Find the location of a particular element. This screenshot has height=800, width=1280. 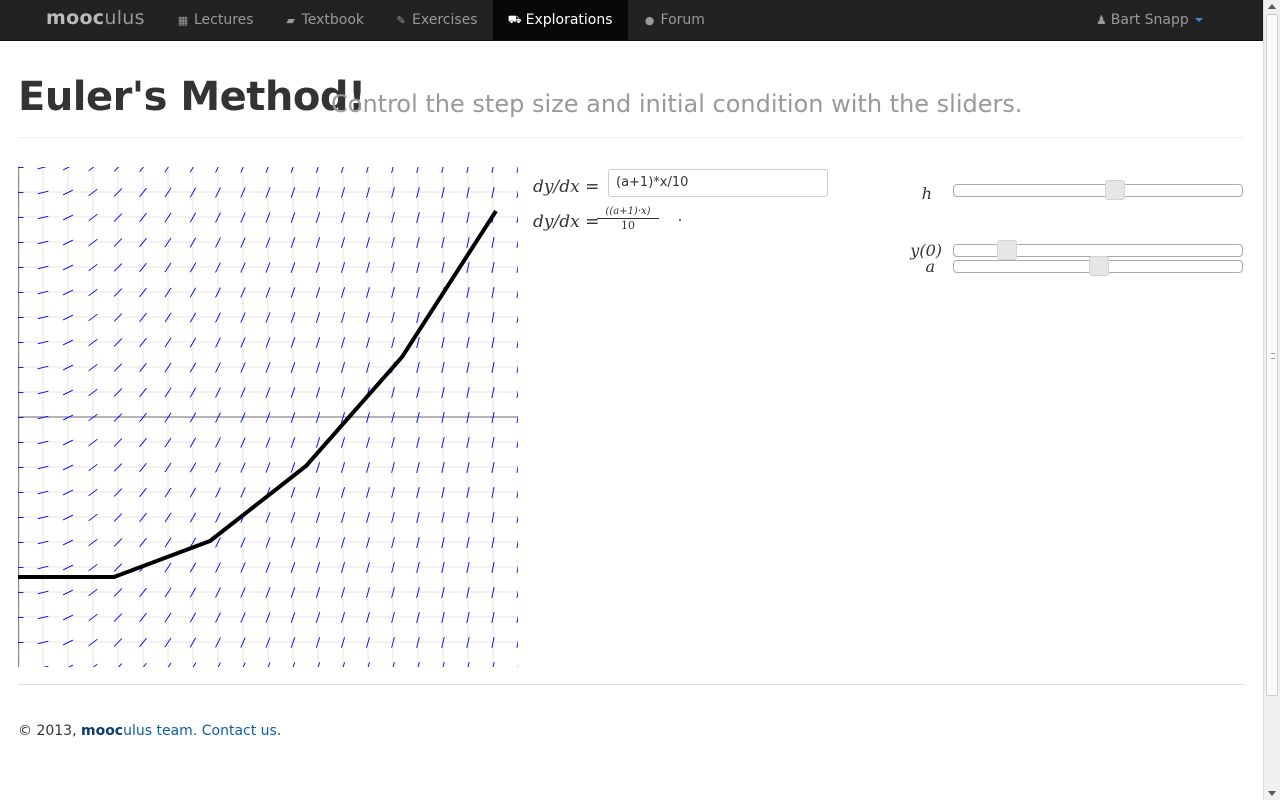

grip-icon is located at coordinates (1273, 356).